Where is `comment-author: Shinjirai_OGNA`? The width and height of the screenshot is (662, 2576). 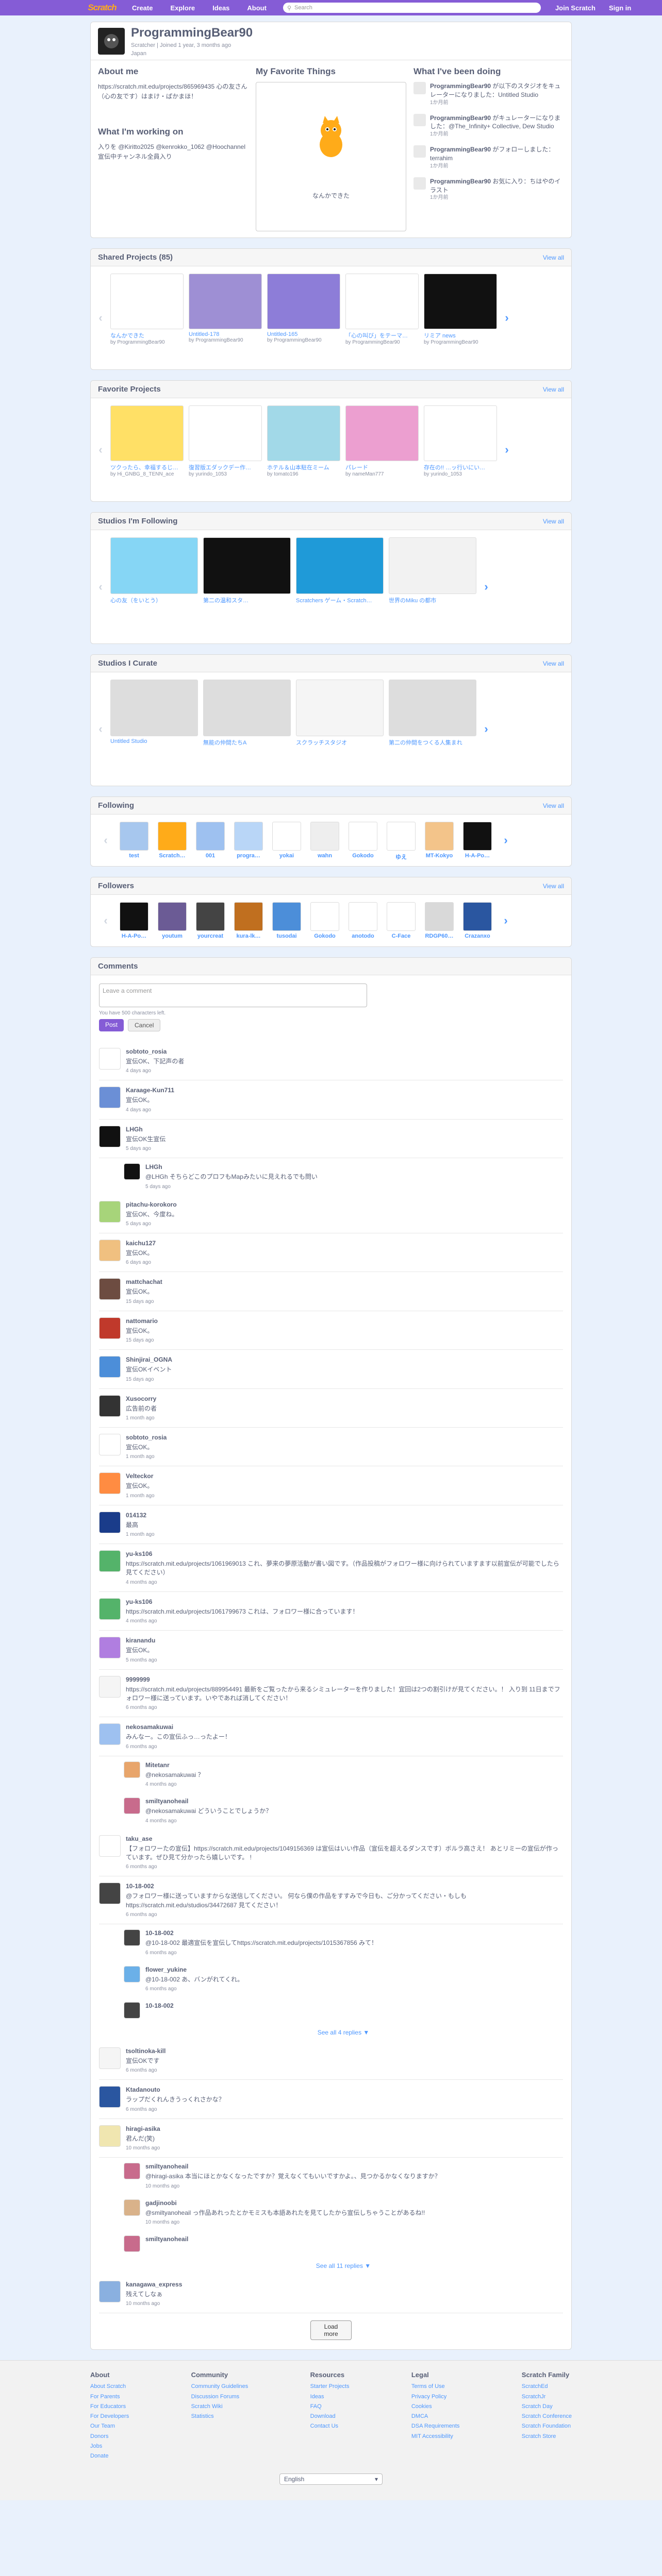
comment-author: Shinjirai_OGNA is located at coordinates (149, 1359).